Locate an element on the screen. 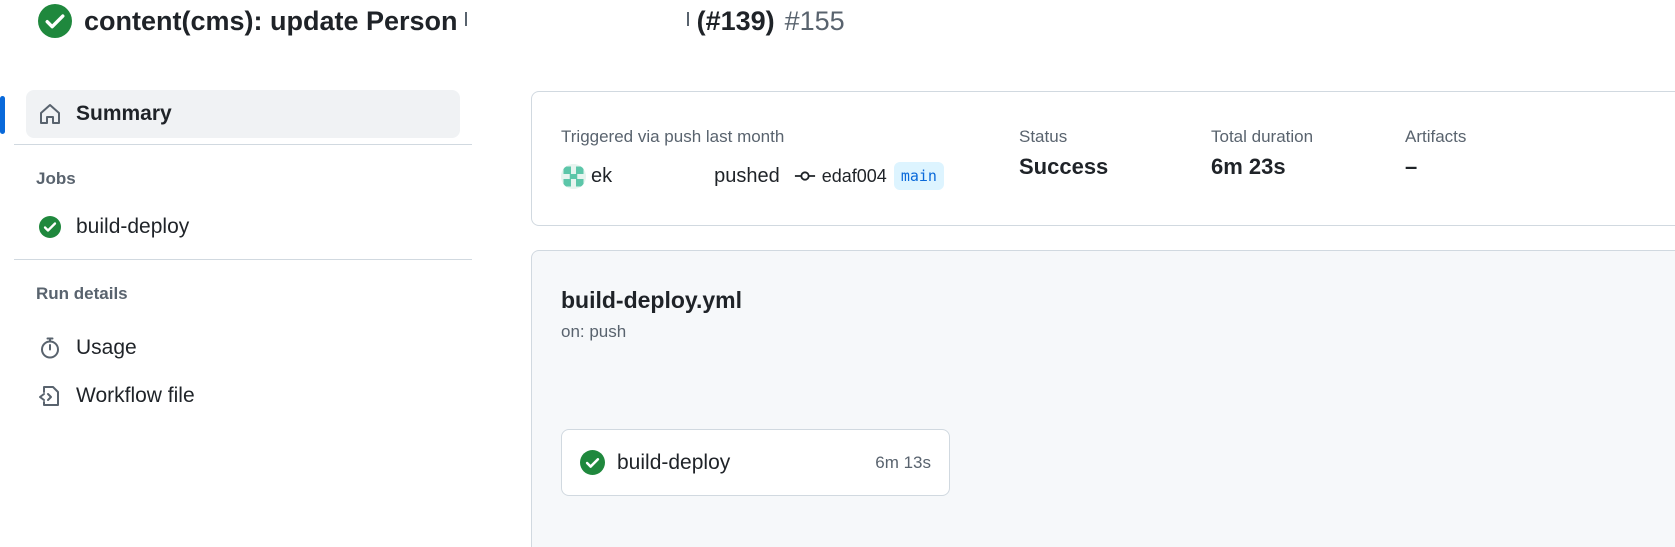 This screenshot has width=1675, height=547. actor-name: ek is located at coordinates (601, 176).